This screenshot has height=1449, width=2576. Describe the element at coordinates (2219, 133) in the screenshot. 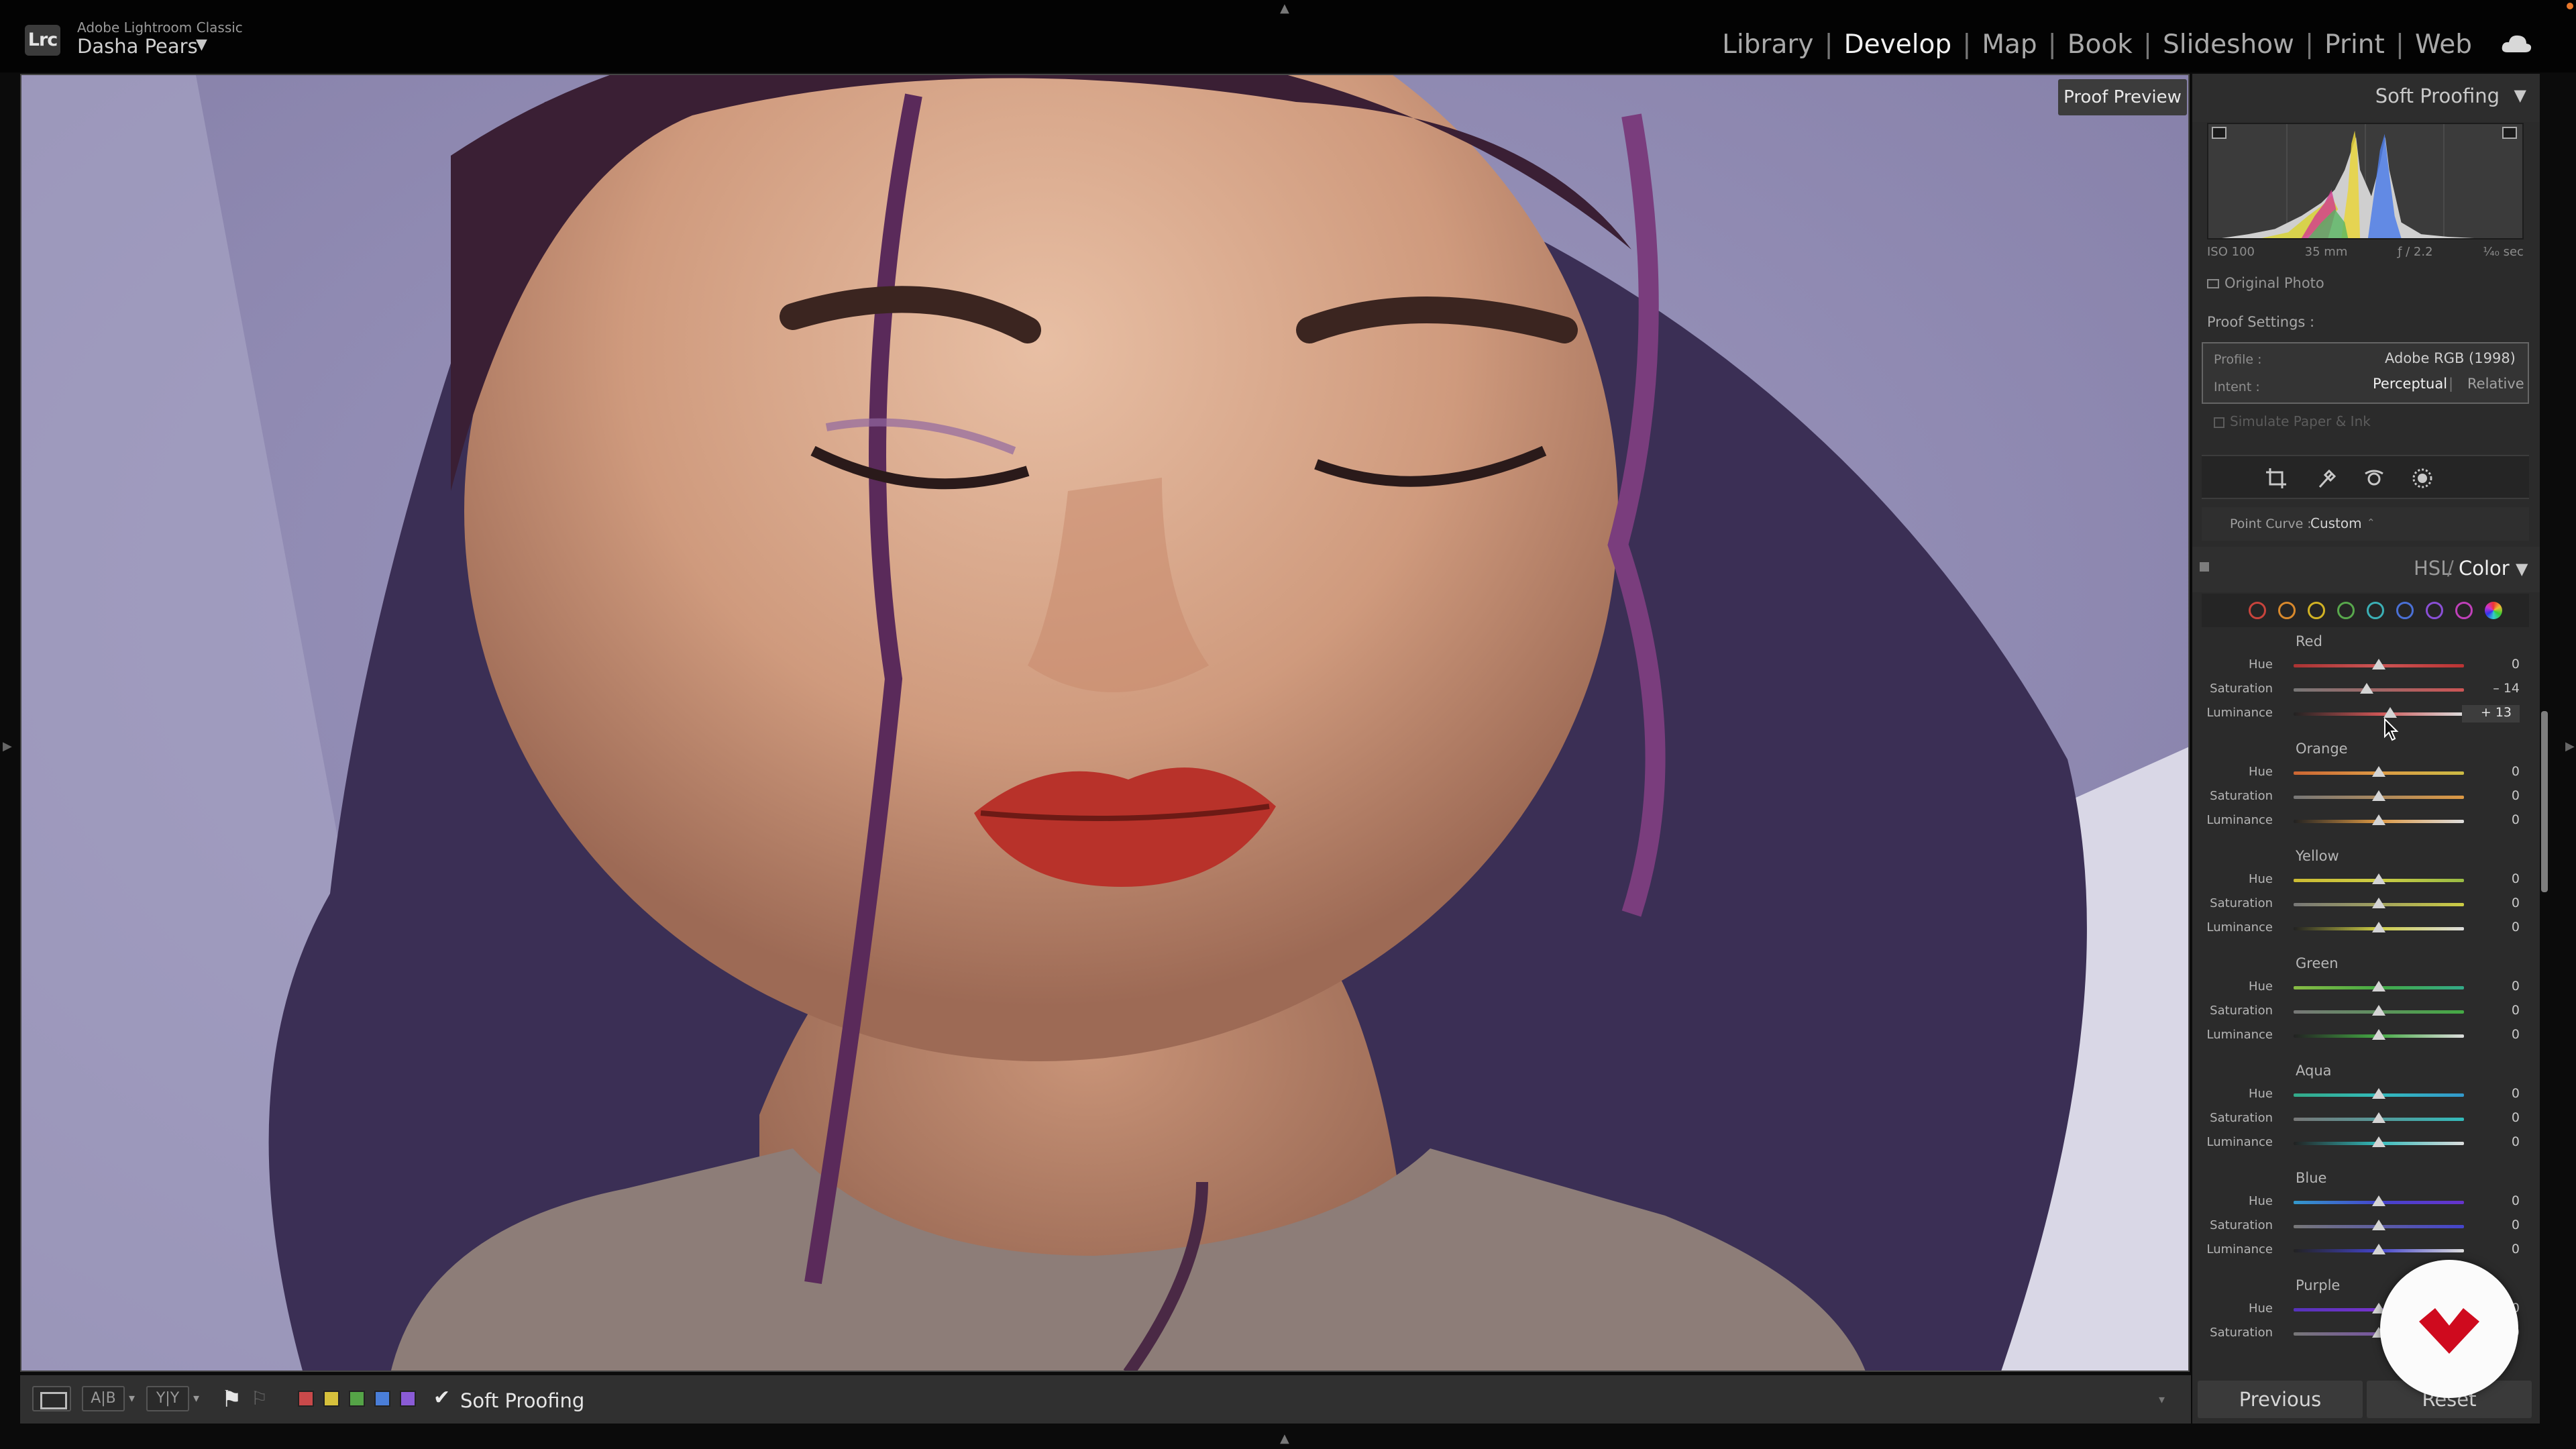

I see `shadow-clipping-indicator-icon` at that location.